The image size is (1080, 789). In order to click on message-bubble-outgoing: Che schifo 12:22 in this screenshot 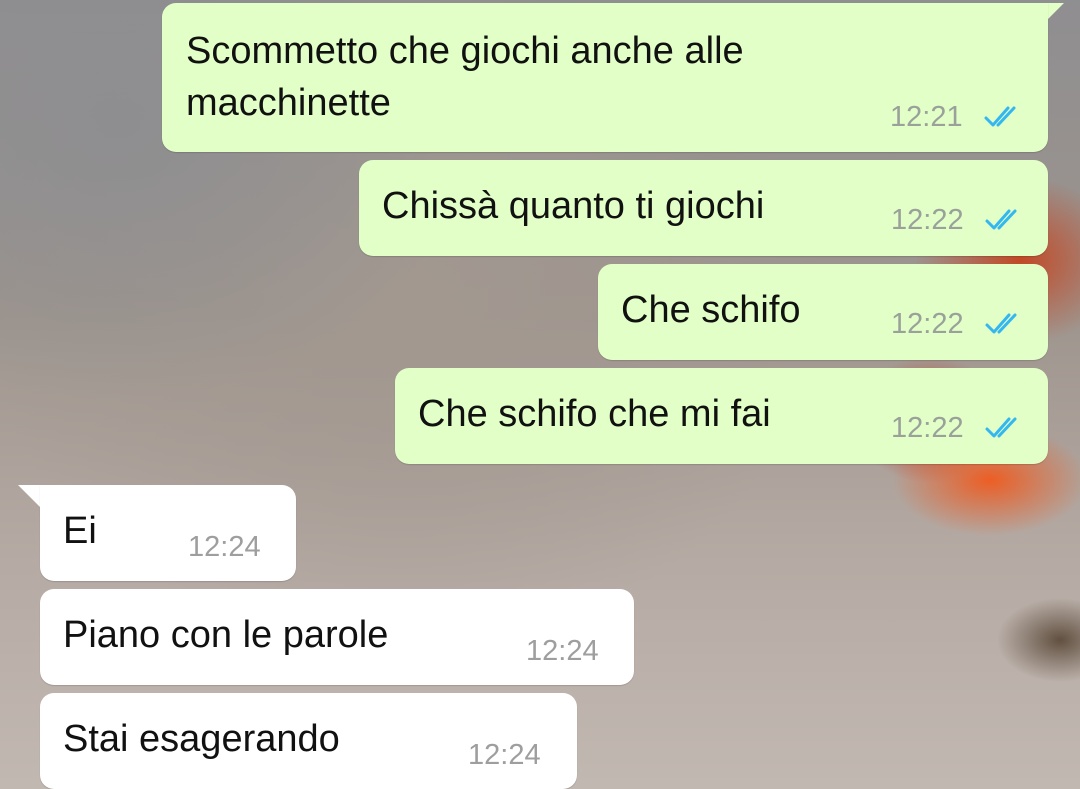, I will do `click(823, 312)`.